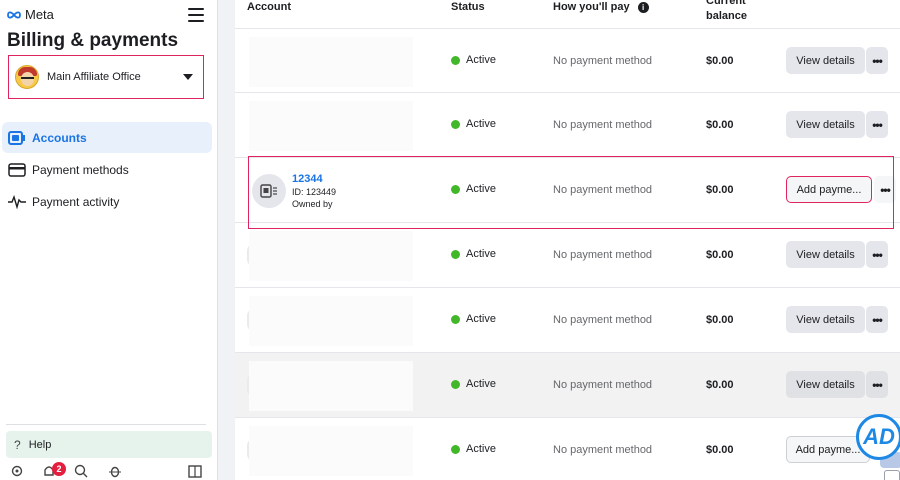 This screenshot has width=900, height=480. What do you see at coordinates (27, 77) in the screenshot?
I see `avatar` at bounding box center [27, 77].